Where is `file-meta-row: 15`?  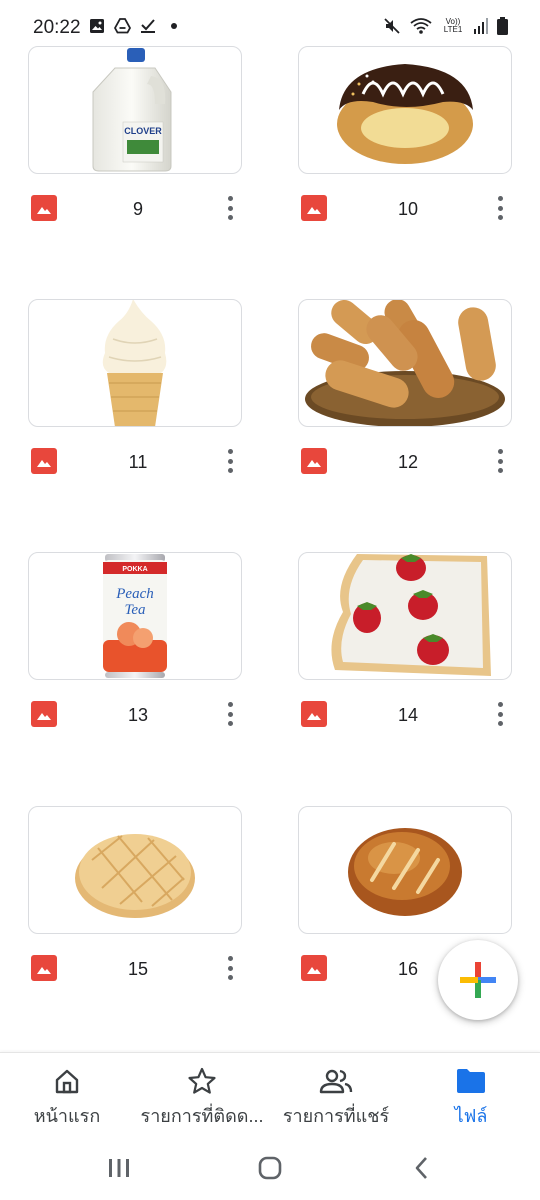 file-meta-row: 15 is located at coordinates (135, 970).